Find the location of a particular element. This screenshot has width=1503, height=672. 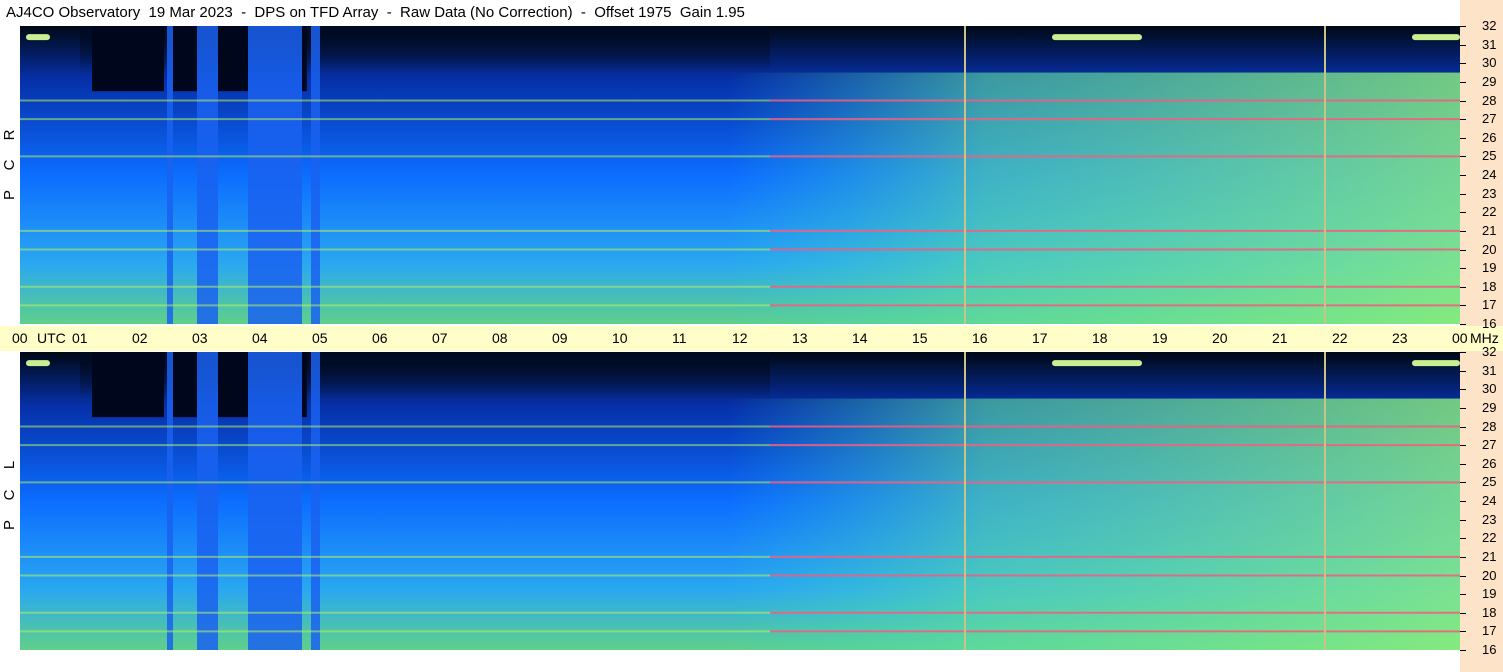

utc-tick-07: 07 is located at coordinates (440, 338).